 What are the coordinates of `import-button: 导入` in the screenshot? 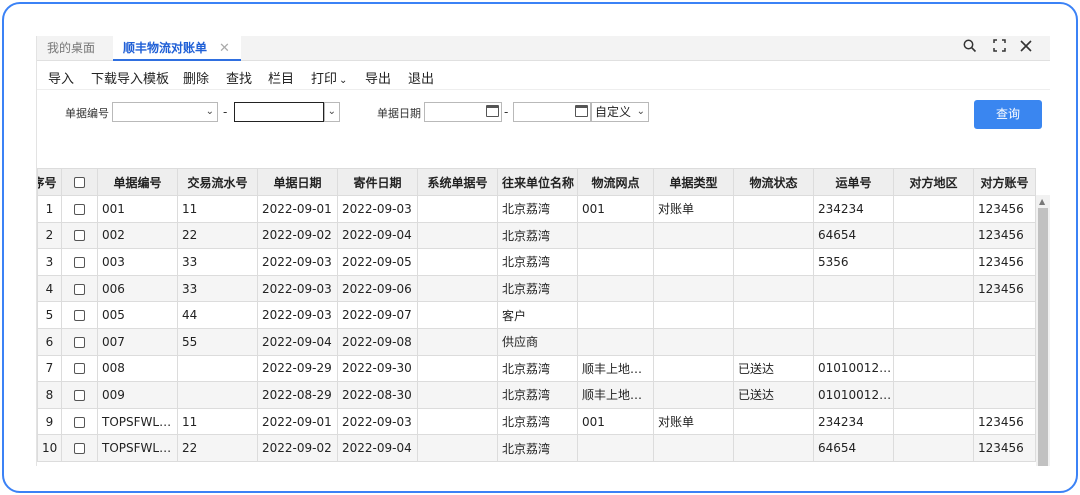 It's located at (61, 77).